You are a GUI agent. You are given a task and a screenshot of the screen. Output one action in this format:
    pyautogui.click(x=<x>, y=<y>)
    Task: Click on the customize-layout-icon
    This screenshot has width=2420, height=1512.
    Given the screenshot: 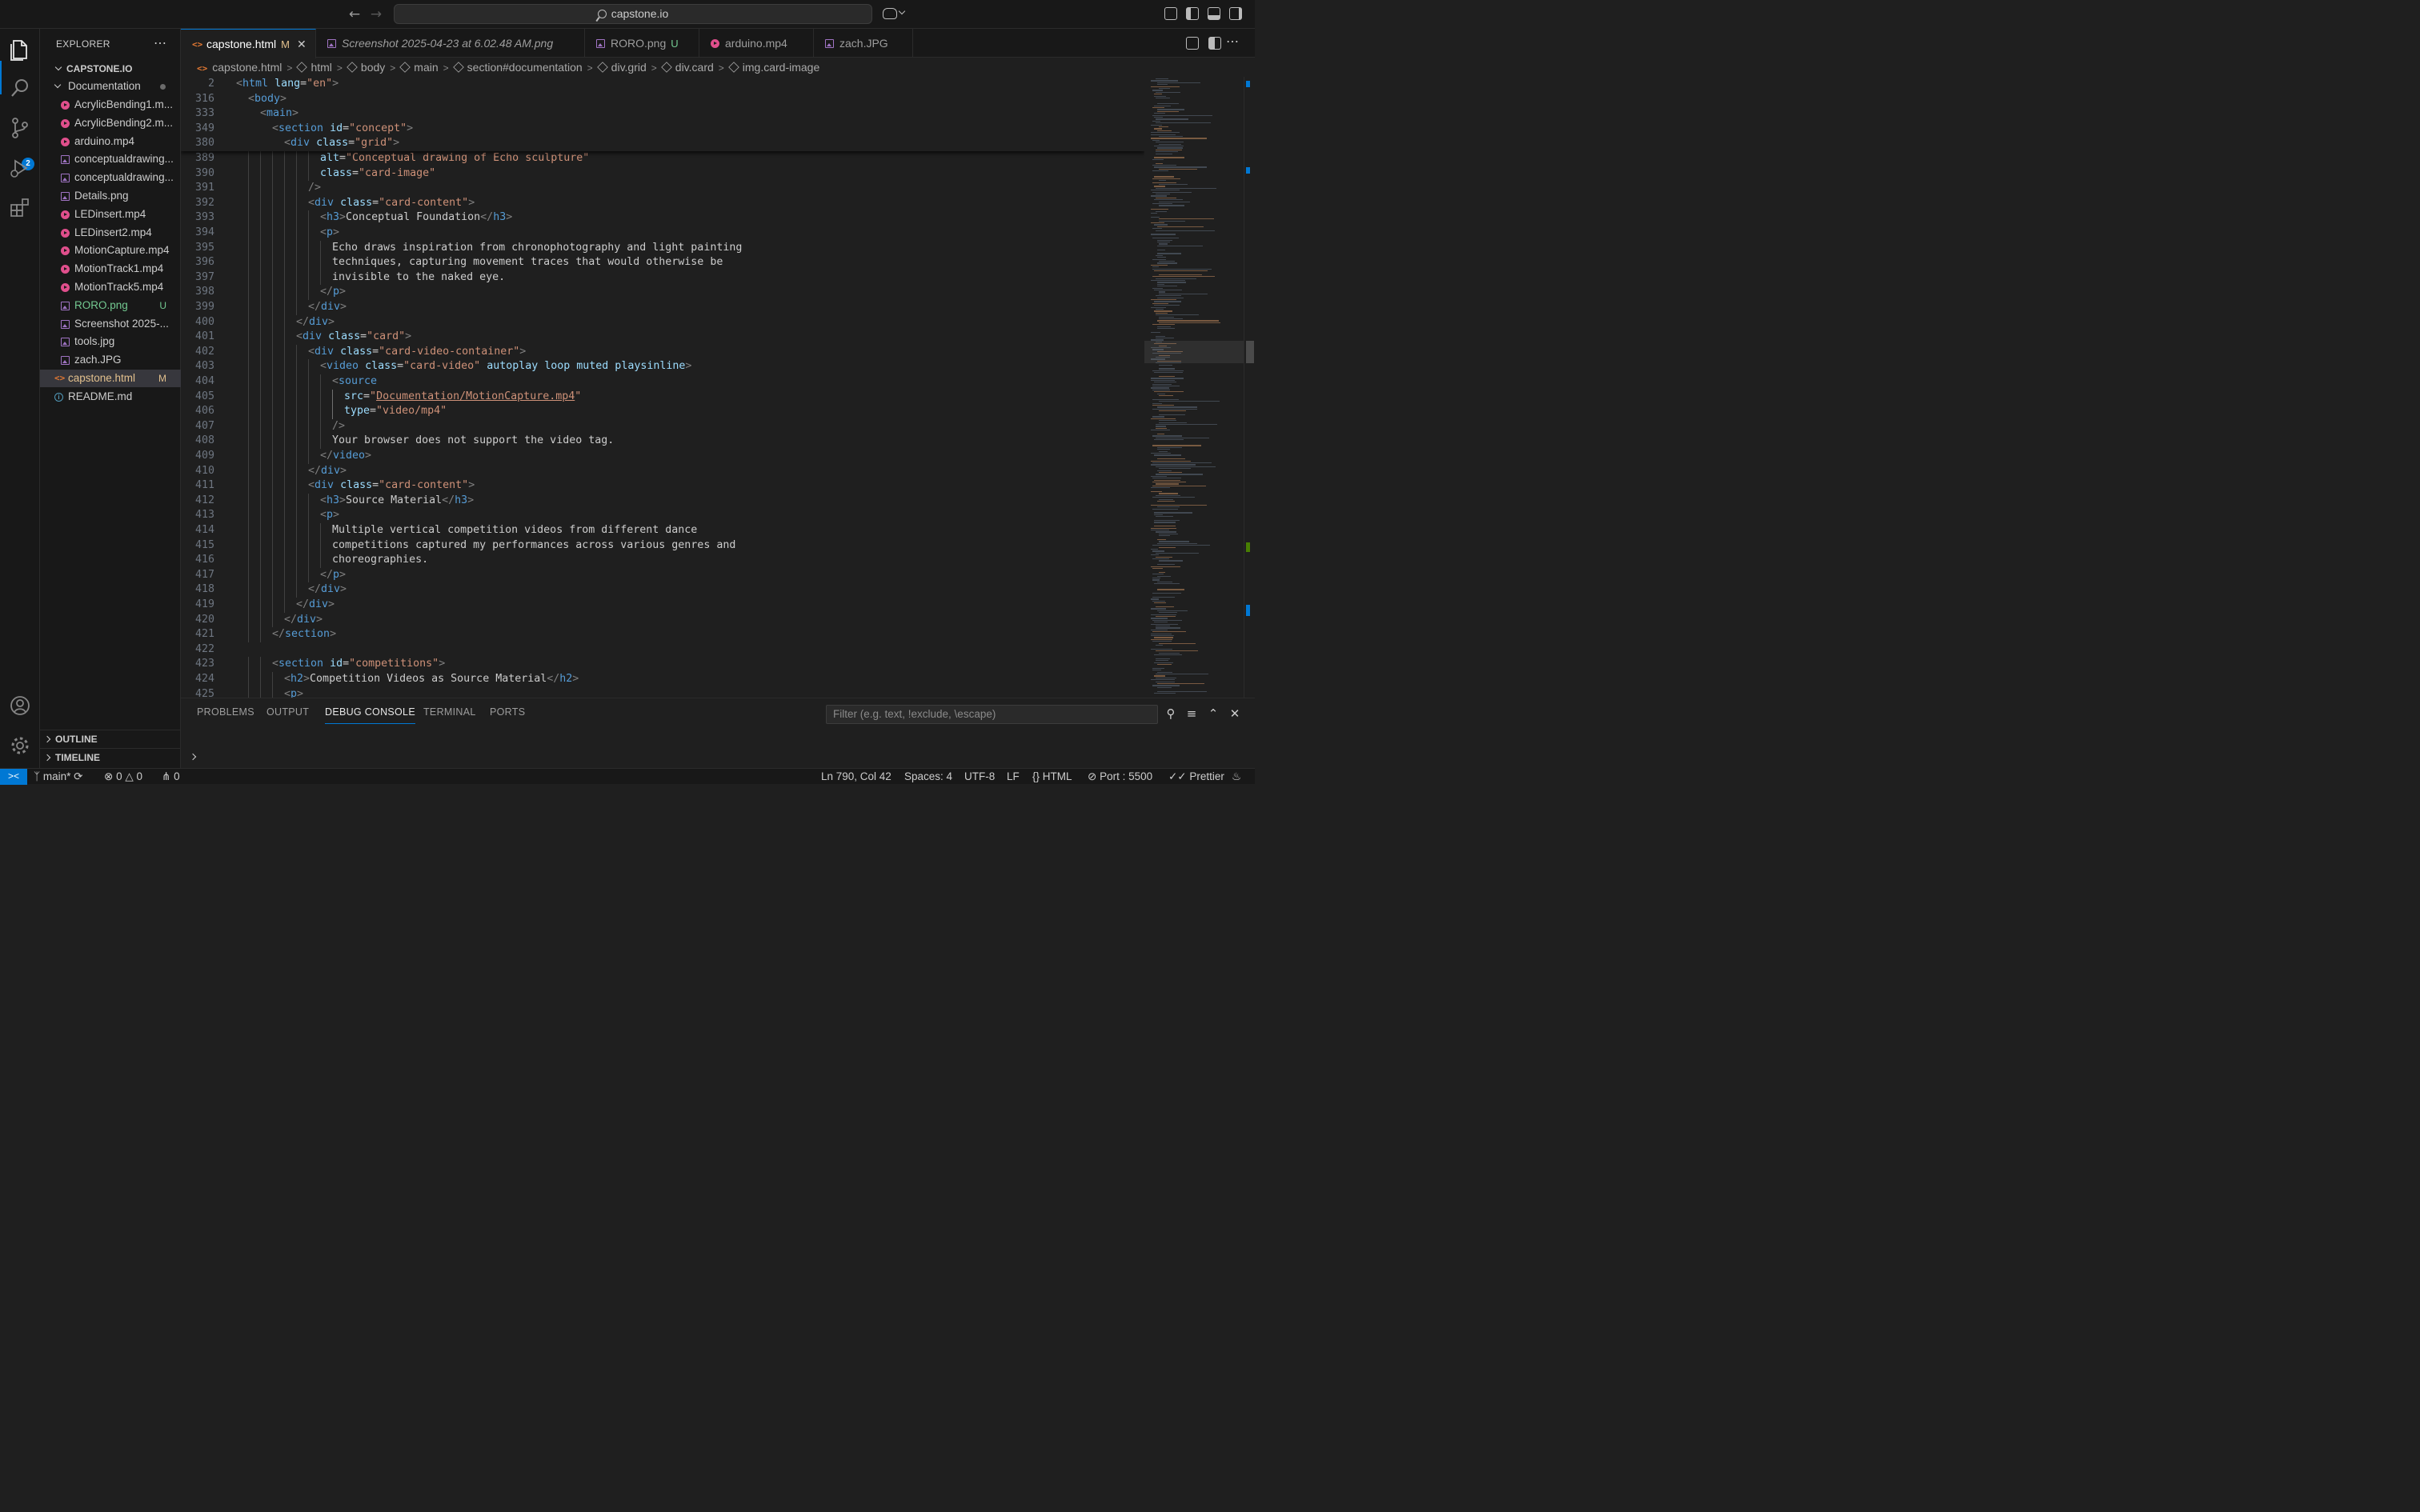 What is the action you would take?
    pyautogui.click(x=1170, y=13)
    